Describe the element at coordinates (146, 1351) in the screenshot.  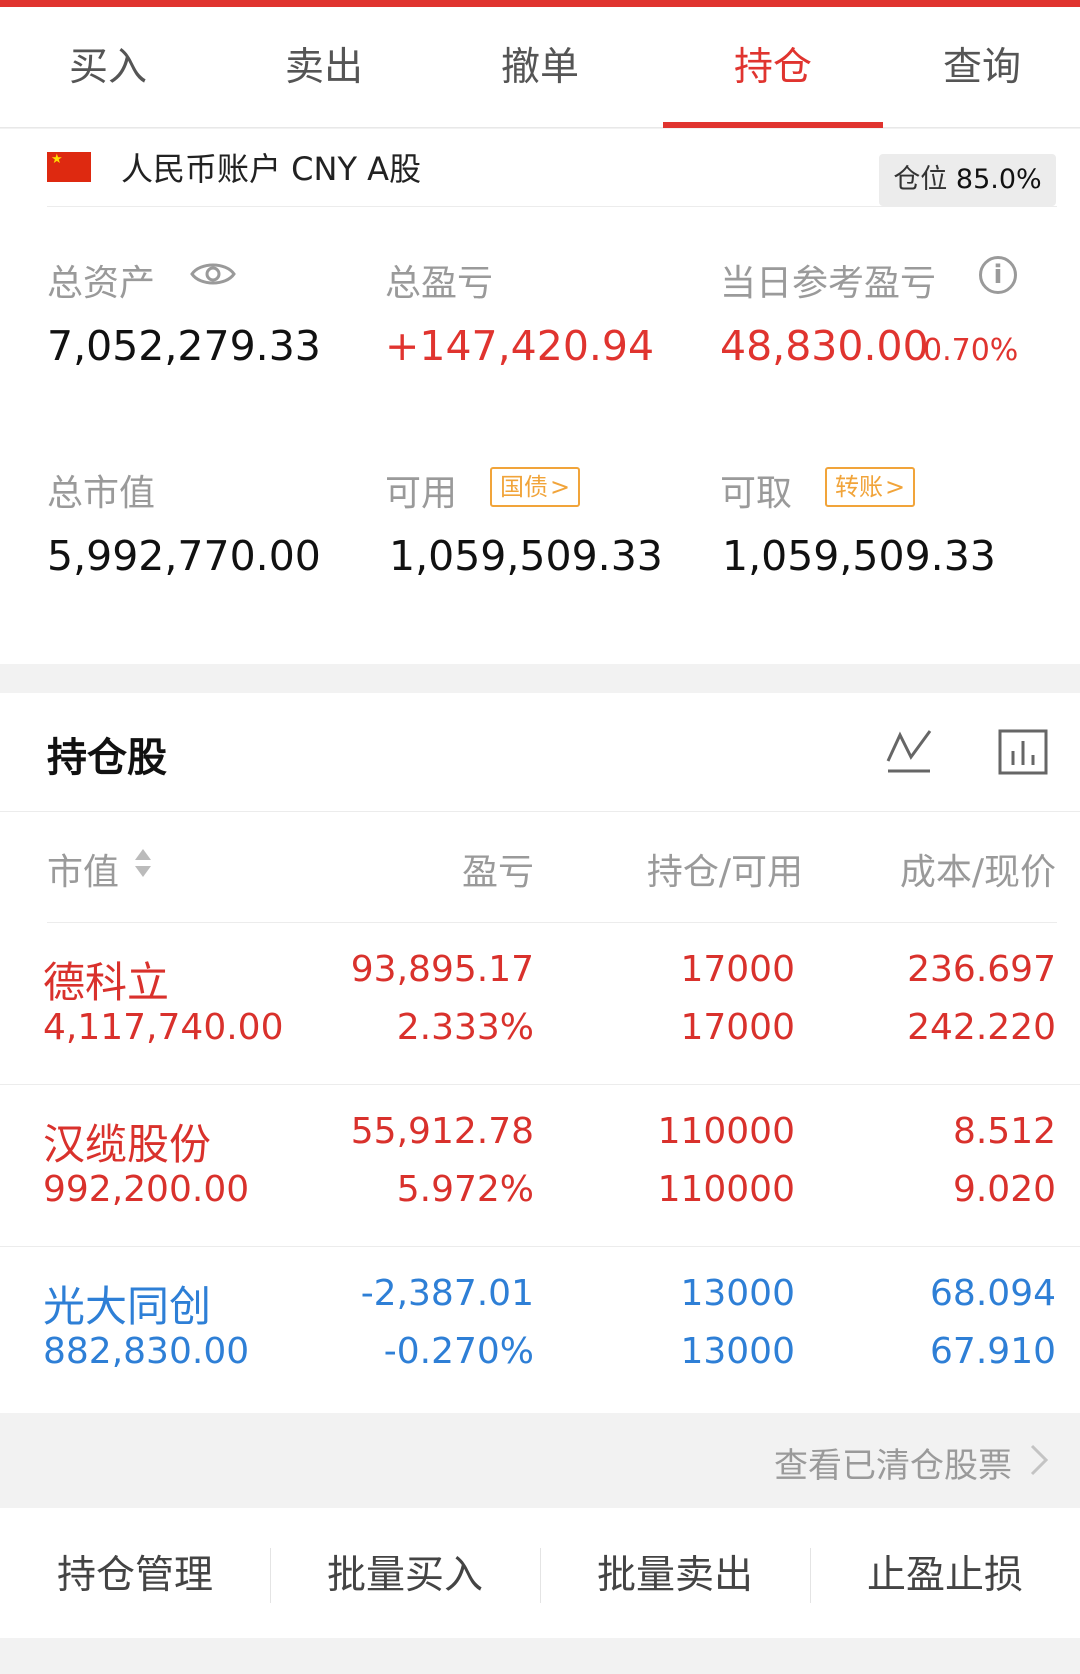
I see `stock-market-value: 882,830.00` at that location.